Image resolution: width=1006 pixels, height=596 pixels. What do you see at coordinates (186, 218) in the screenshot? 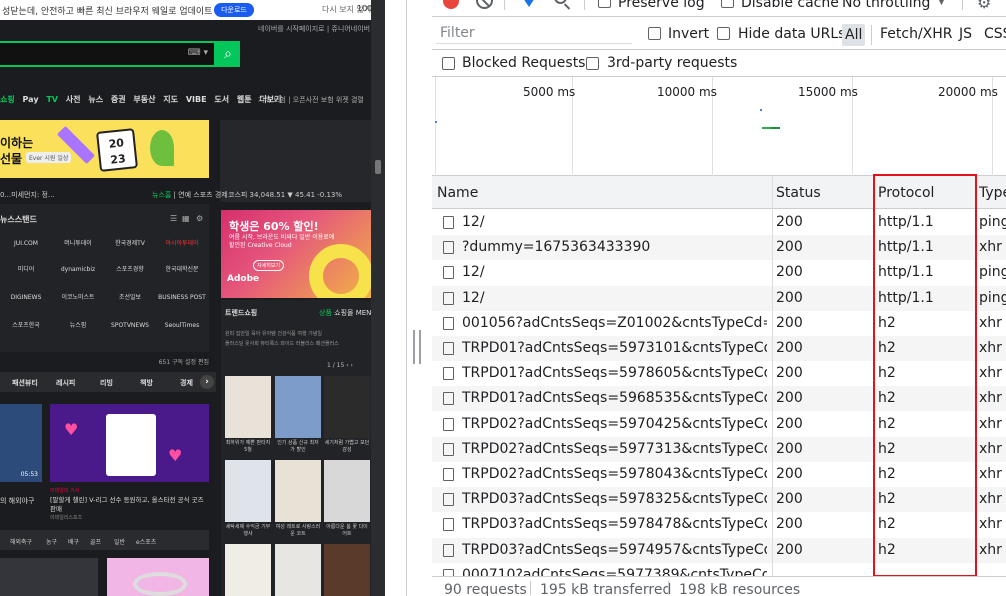
I see `grid-view-icon: ▦` at bounding box center [186, 218].